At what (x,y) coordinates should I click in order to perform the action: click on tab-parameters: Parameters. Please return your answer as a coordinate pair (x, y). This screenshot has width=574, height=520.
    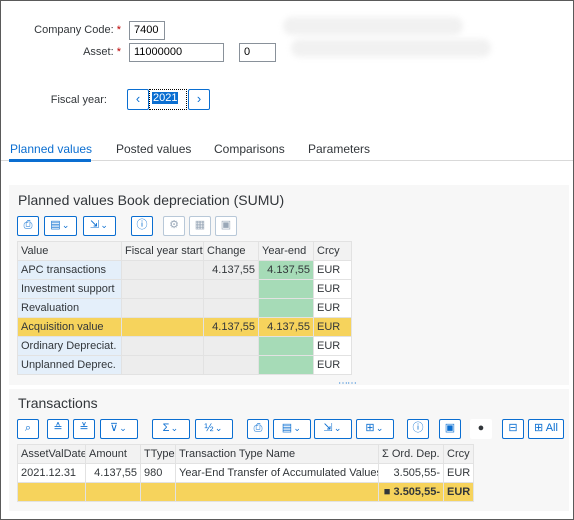
    Looking at the image, I should click on (339, 149).